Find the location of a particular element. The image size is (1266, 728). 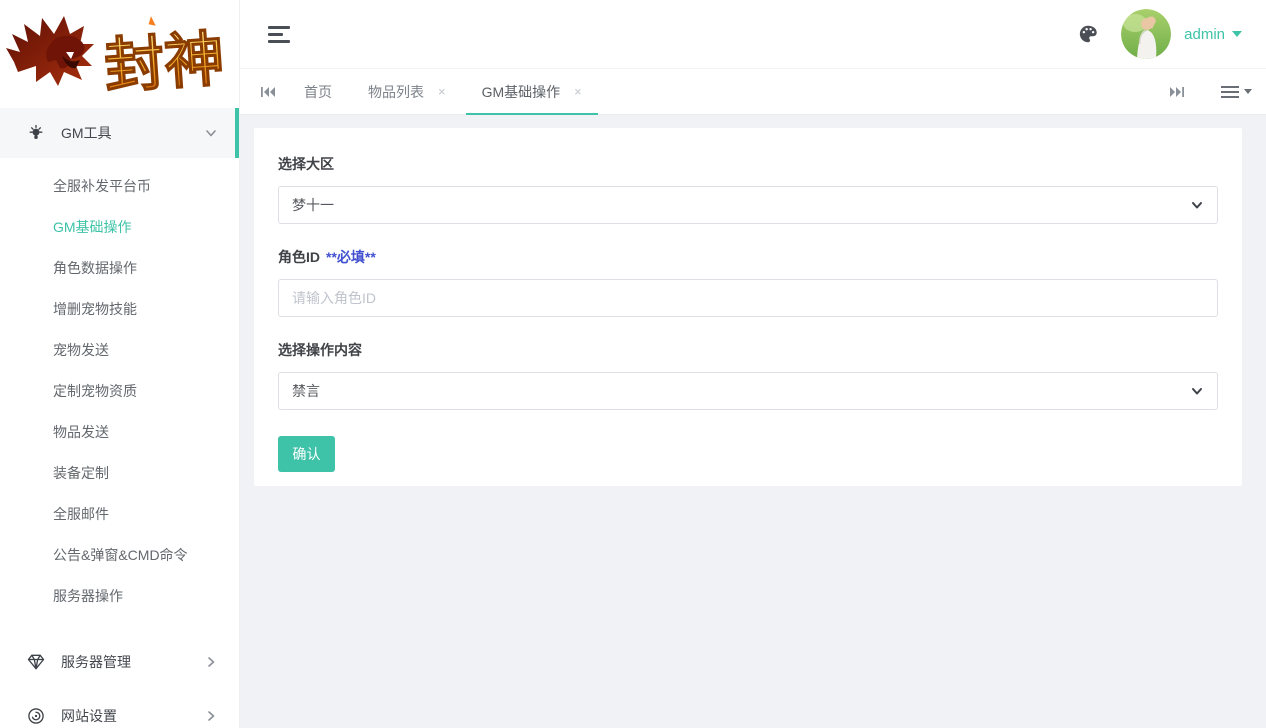

region-label: 选择大区 is located at coordinates (306, 164).